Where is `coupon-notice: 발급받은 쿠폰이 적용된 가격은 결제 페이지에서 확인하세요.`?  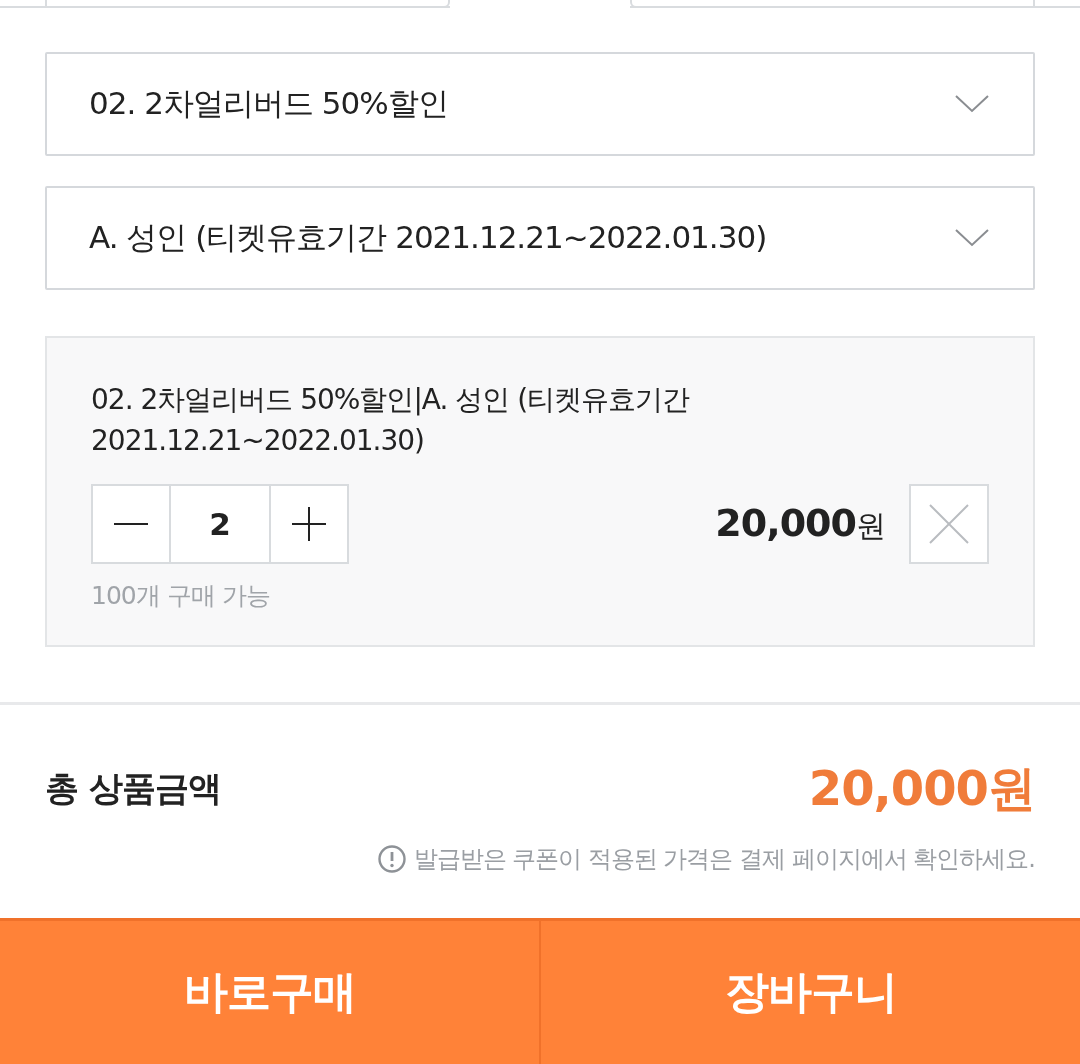 coupon-notice: 발급받은 쿠폰이 적용된 가격은 결제 페이지에서 확인하세요. is located at coordinates (724, 859).